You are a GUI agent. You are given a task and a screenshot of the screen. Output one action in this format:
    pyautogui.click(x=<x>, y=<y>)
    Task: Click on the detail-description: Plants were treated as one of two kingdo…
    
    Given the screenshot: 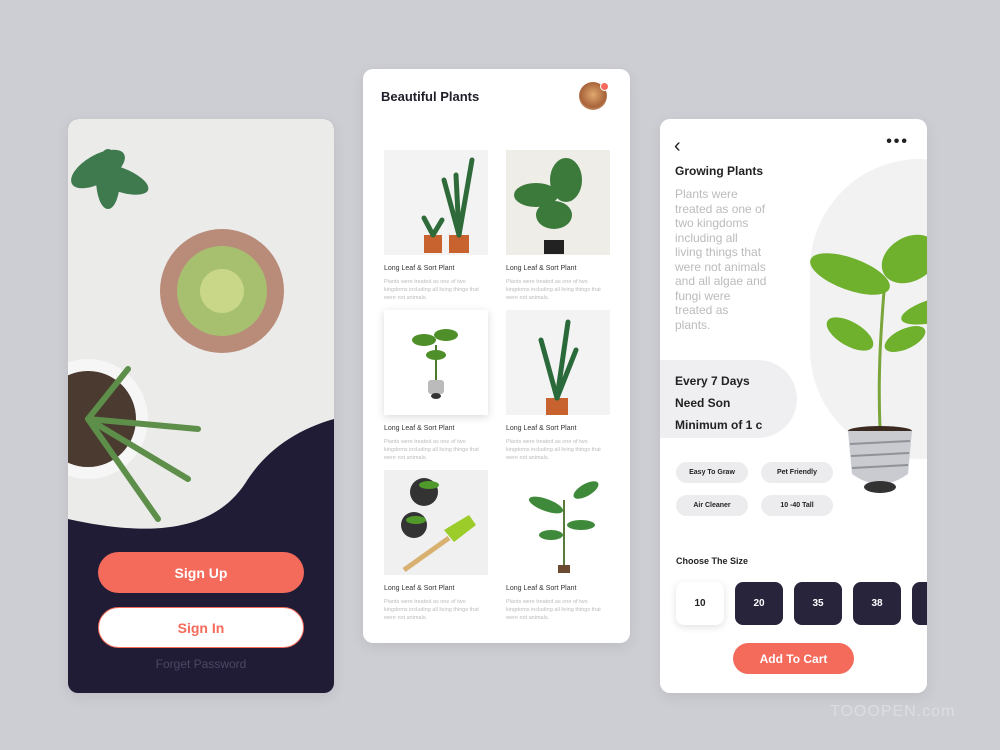 What is the action you would take?
    pyautogui.click(x=721, y=259)
    